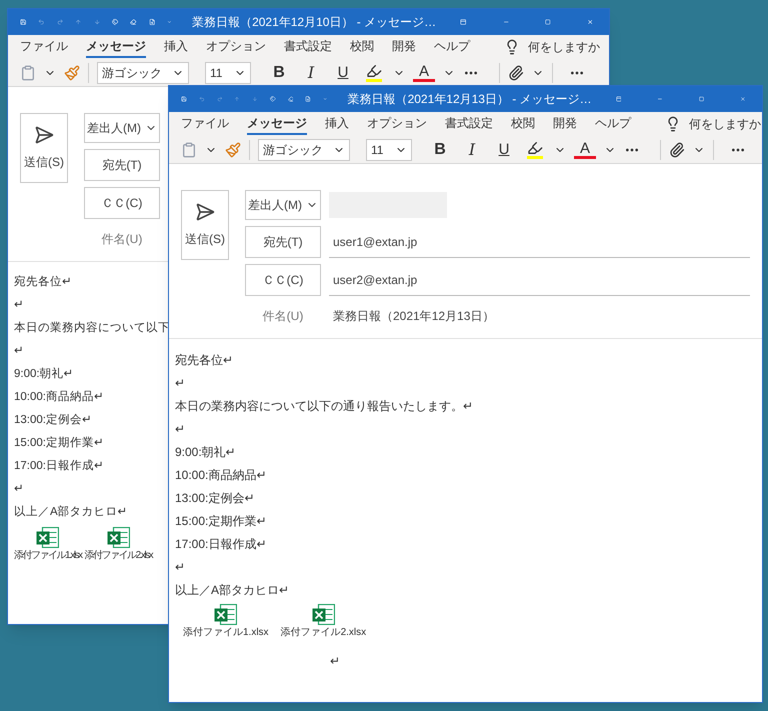  I want to click on body-text: 本日の業務内容について以下, so click(92, 328).